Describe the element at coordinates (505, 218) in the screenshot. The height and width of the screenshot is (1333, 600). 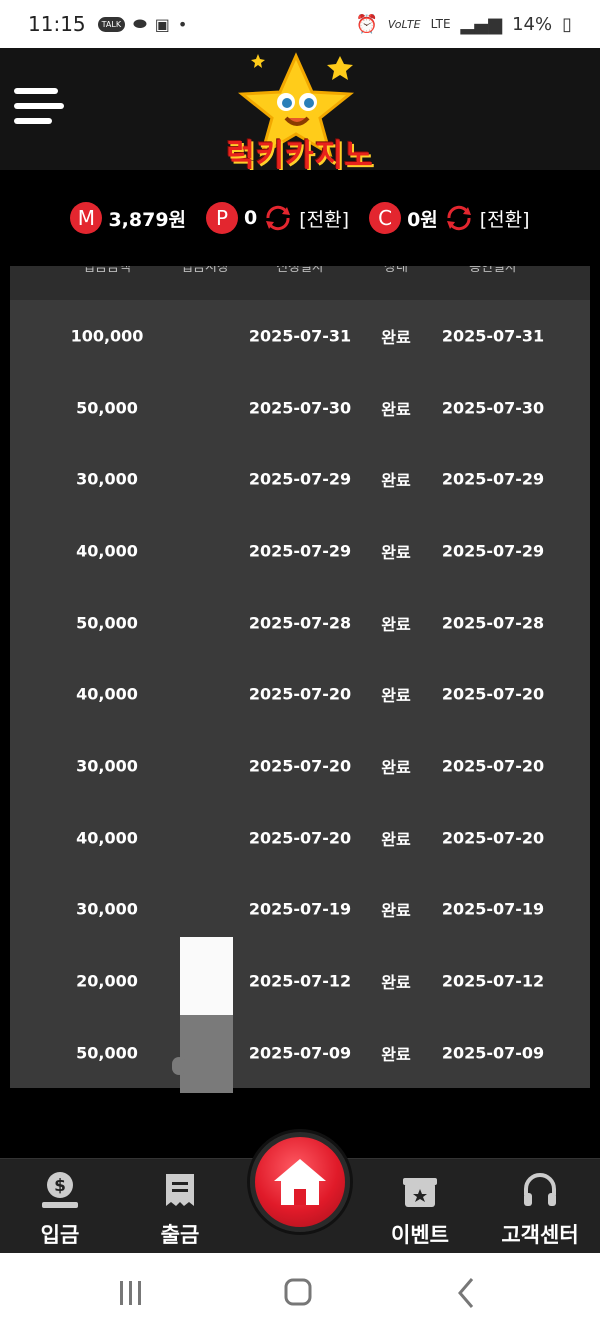
I see `convert-casino-button: [전환]` at that location.